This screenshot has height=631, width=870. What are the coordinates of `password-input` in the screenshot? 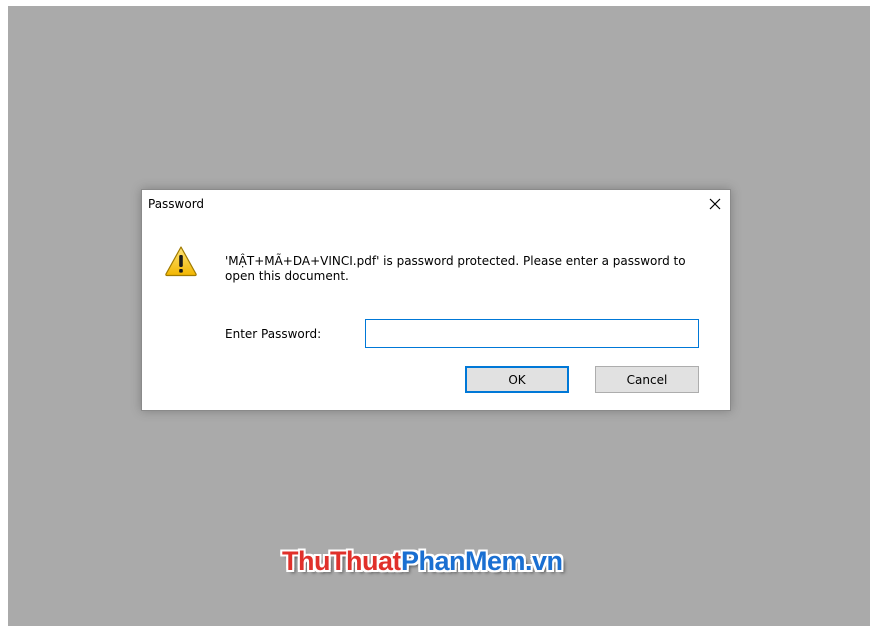 It's located at (532, 333).